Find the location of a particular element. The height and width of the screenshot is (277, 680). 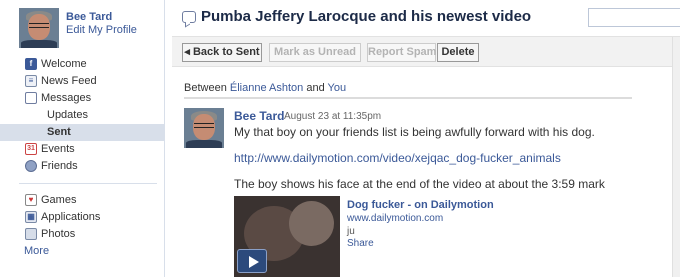

sidebar-item-label: Photos is located at coordinates (58, 234).